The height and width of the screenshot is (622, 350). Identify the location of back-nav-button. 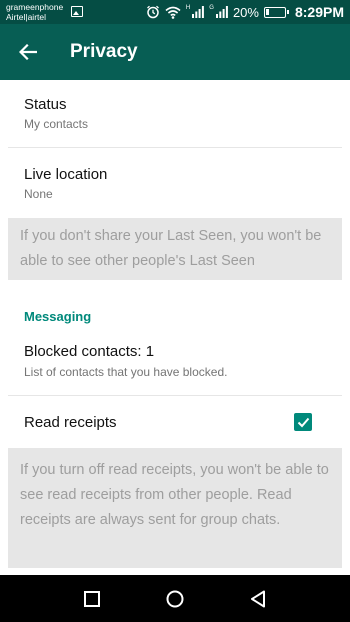
(258, 599).